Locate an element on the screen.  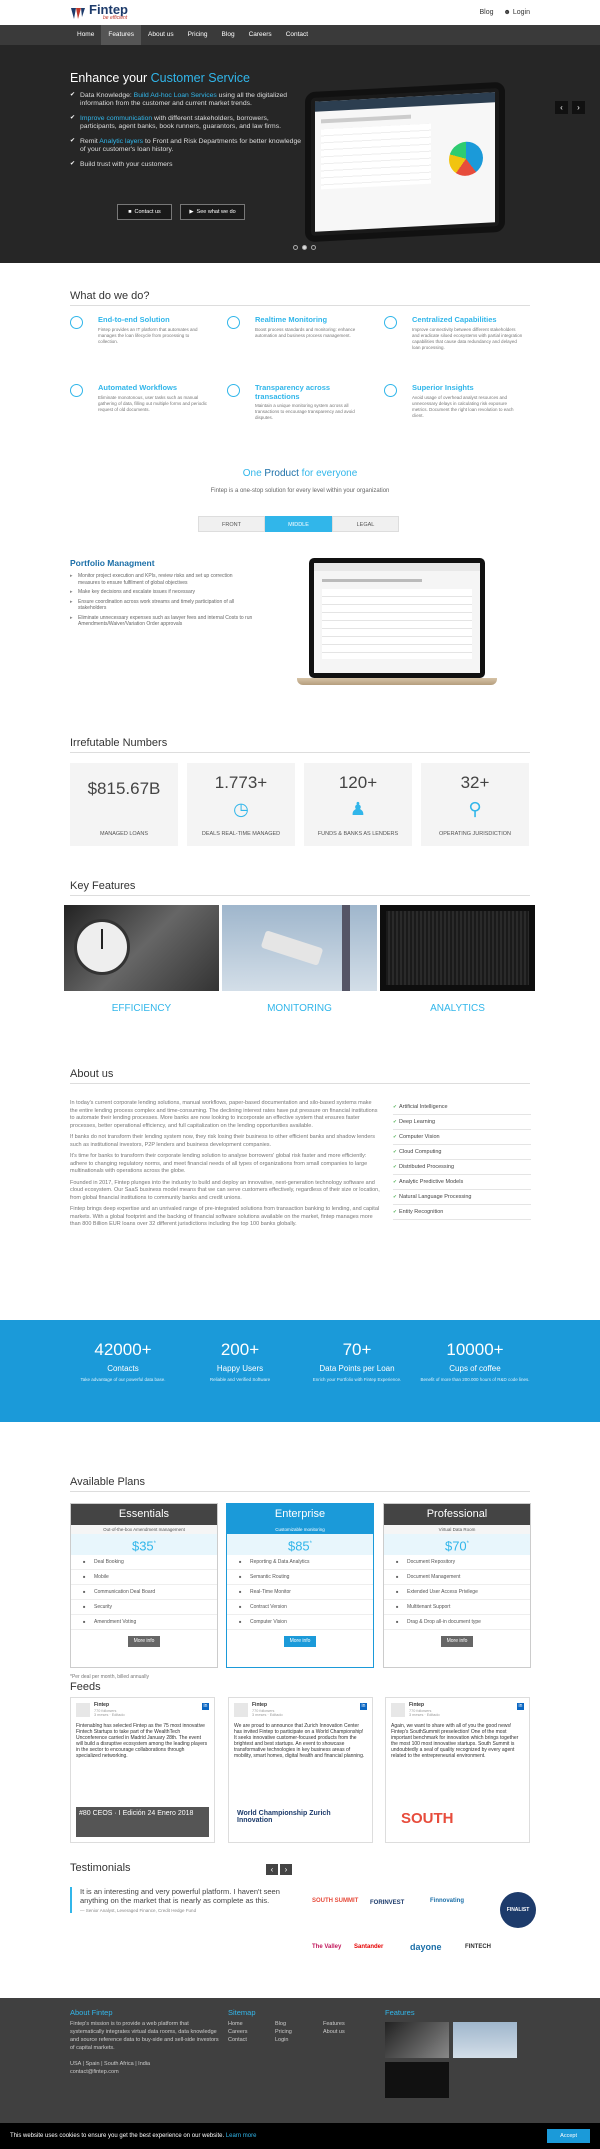
nav-blog: Blog is located at coordinates (228, 35).